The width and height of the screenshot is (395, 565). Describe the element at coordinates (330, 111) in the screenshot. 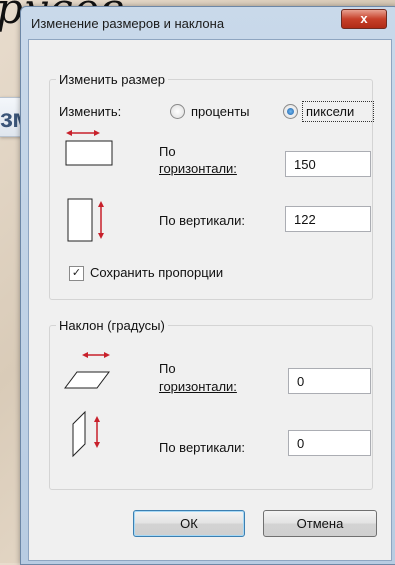

I see `radio-pixels-label: пиксели` at that location.